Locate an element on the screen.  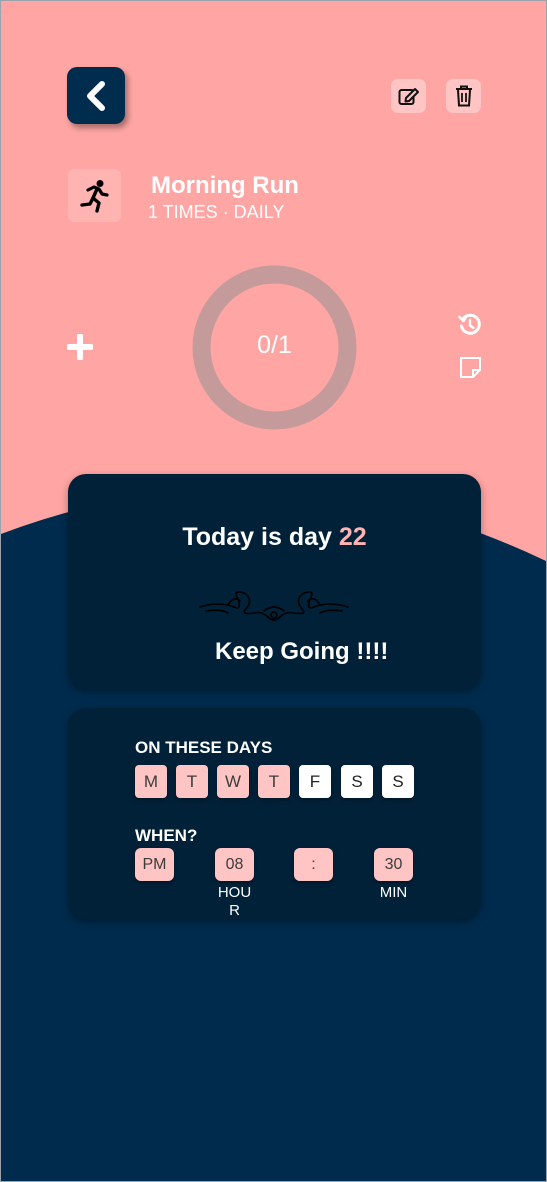
ornament-flourish-icon is located at coordinates (274, 606).